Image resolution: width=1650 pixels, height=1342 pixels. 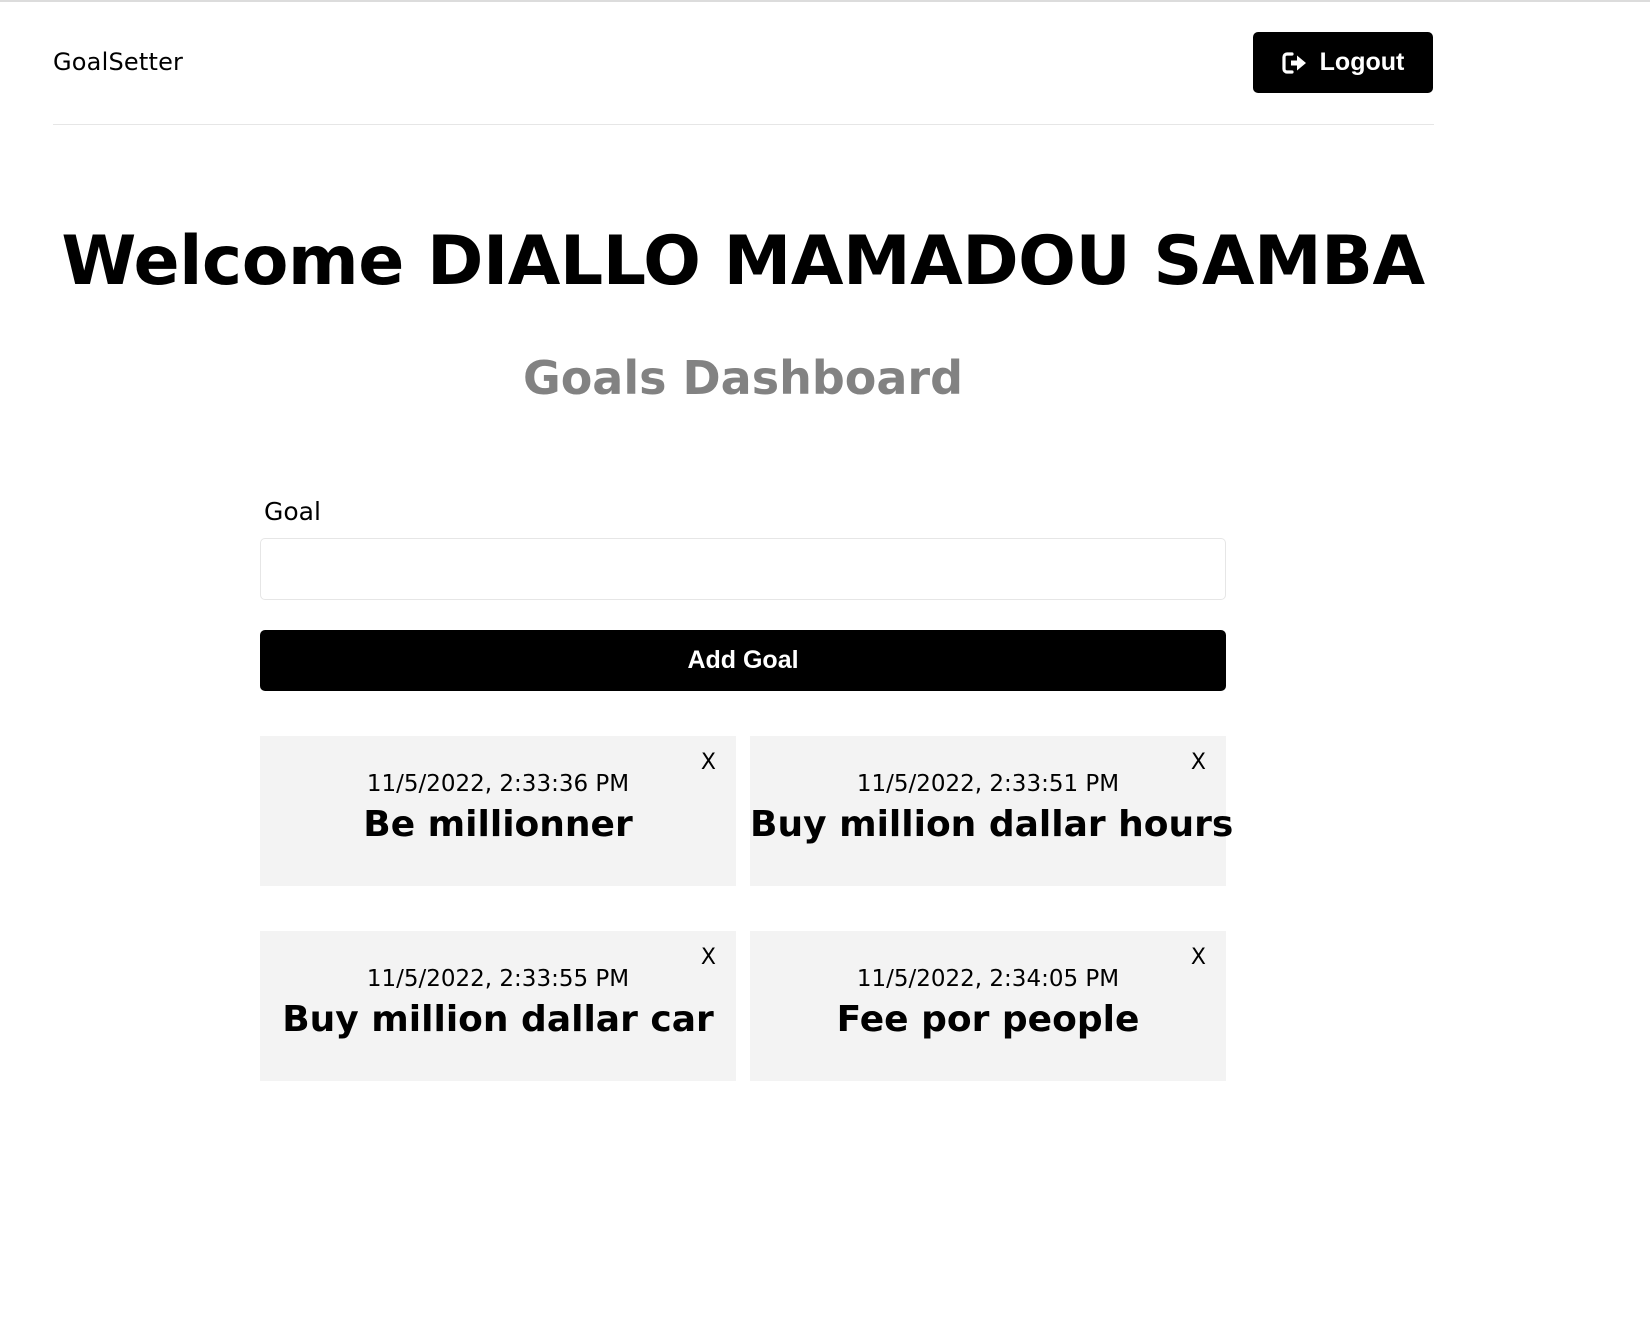 What do you see at coordinates (743, 569) in the screenshot?
I see `goal-input` at bounding box center [743, 569].